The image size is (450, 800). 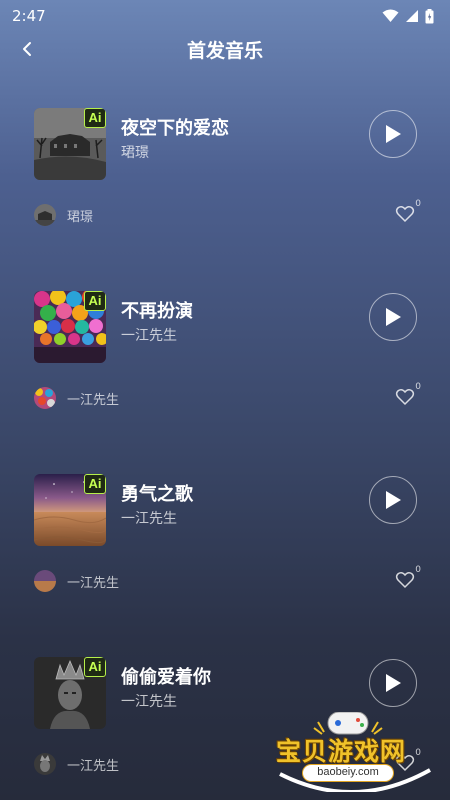 I want to click on battery-icon, so click(x=429, y=15).